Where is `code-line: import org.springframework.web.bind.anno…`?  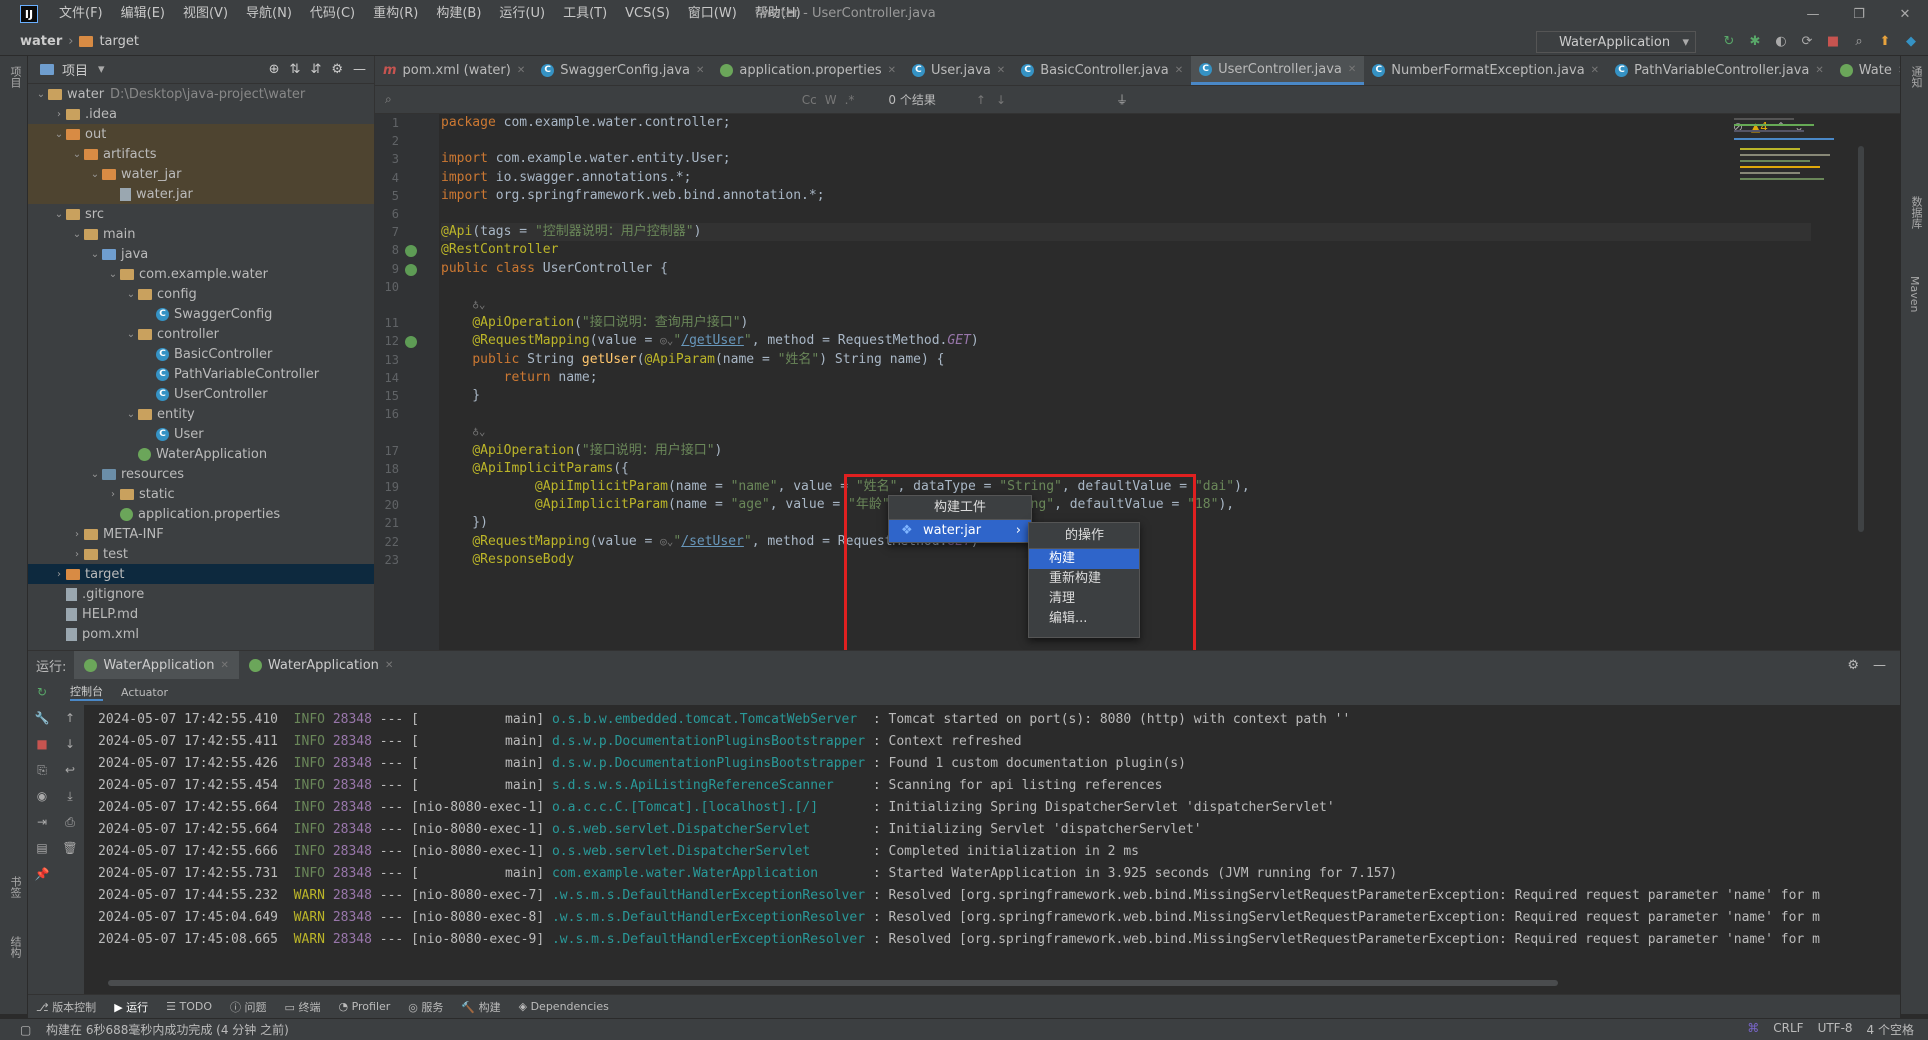 code-line: import org.springframework.web.bind.anno… is located at coordinates (633, 196).